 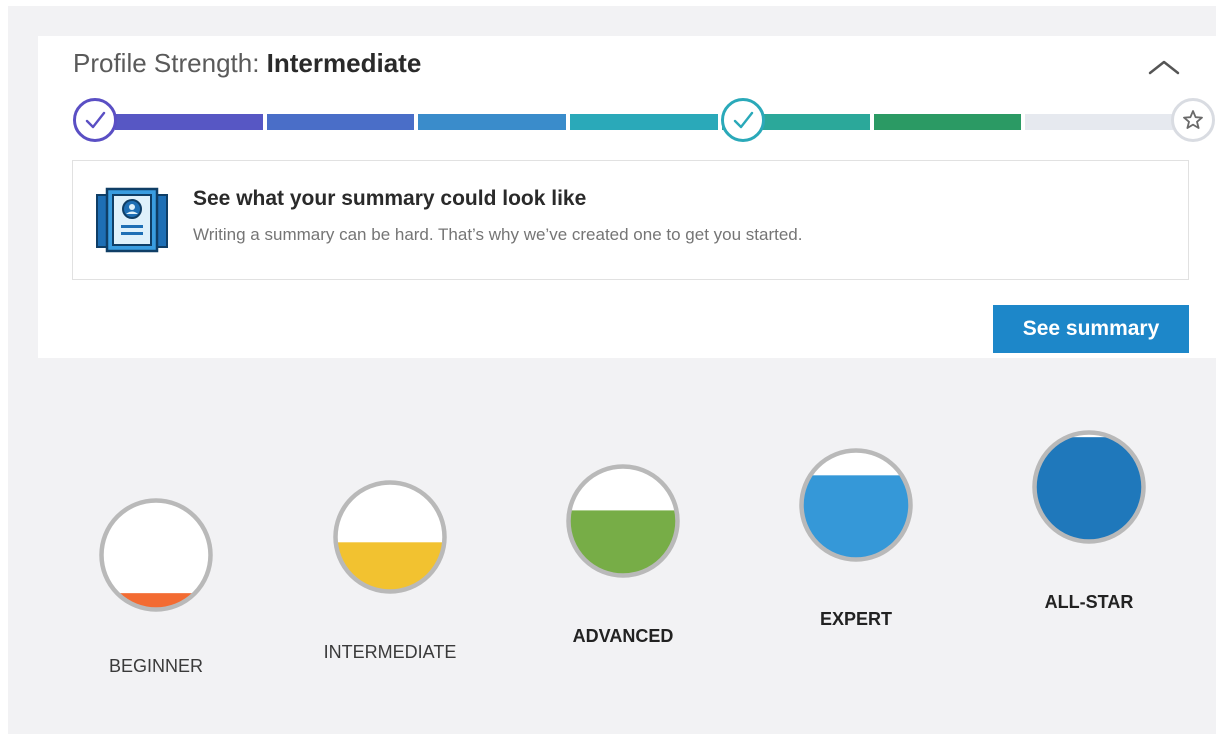 I want to click on level-label: BEGINNER, so click(x=156, y=666).